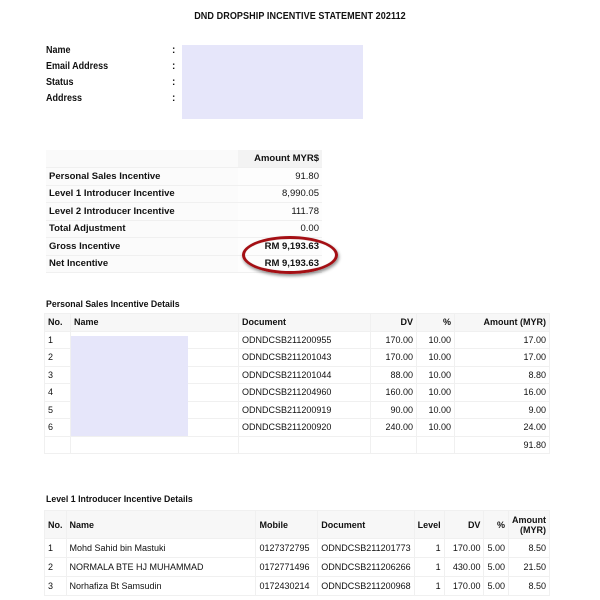  I want to click on address-label: Address, so click(64, 98).